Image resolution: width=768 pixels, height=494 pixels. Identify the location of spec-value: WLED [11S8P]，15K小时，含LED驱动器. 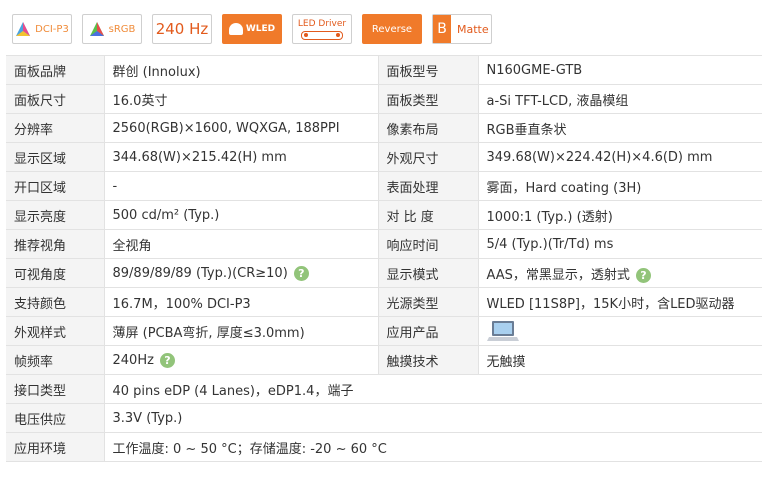
(620, 302).